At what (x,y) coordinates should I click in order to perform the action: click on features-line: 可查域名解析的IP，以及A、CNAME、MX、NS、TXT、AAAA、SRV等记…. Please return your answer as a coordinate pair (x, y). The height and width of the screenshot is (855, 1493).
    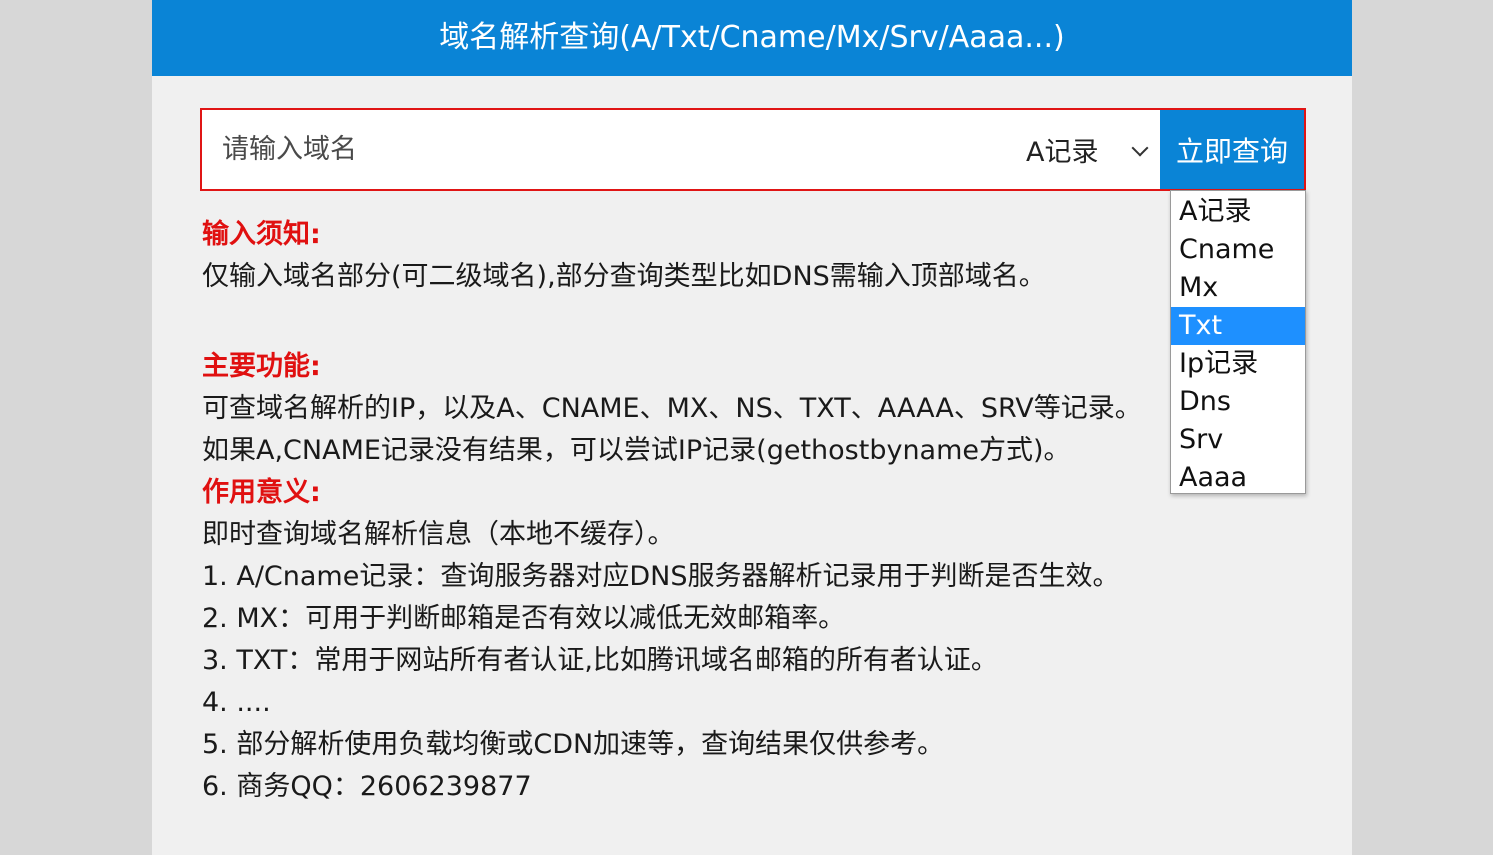
    Looking at the image, I should click on (672, 408).